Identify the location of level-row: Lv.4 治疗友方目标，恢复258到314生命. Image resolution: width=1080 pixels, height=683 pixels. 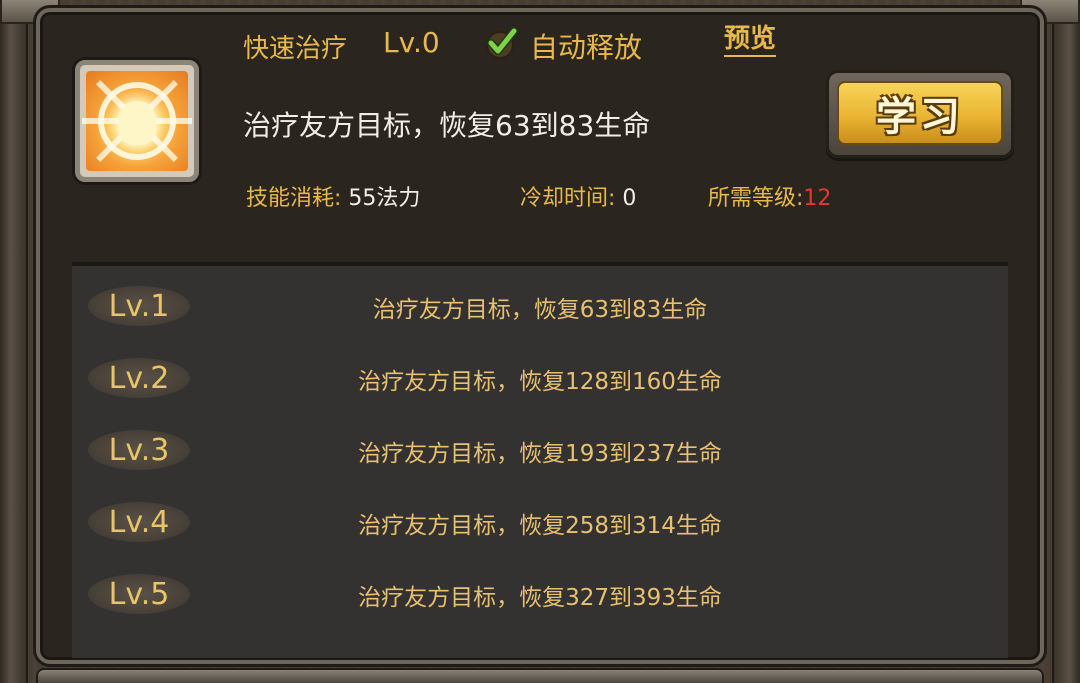
(540, 520).